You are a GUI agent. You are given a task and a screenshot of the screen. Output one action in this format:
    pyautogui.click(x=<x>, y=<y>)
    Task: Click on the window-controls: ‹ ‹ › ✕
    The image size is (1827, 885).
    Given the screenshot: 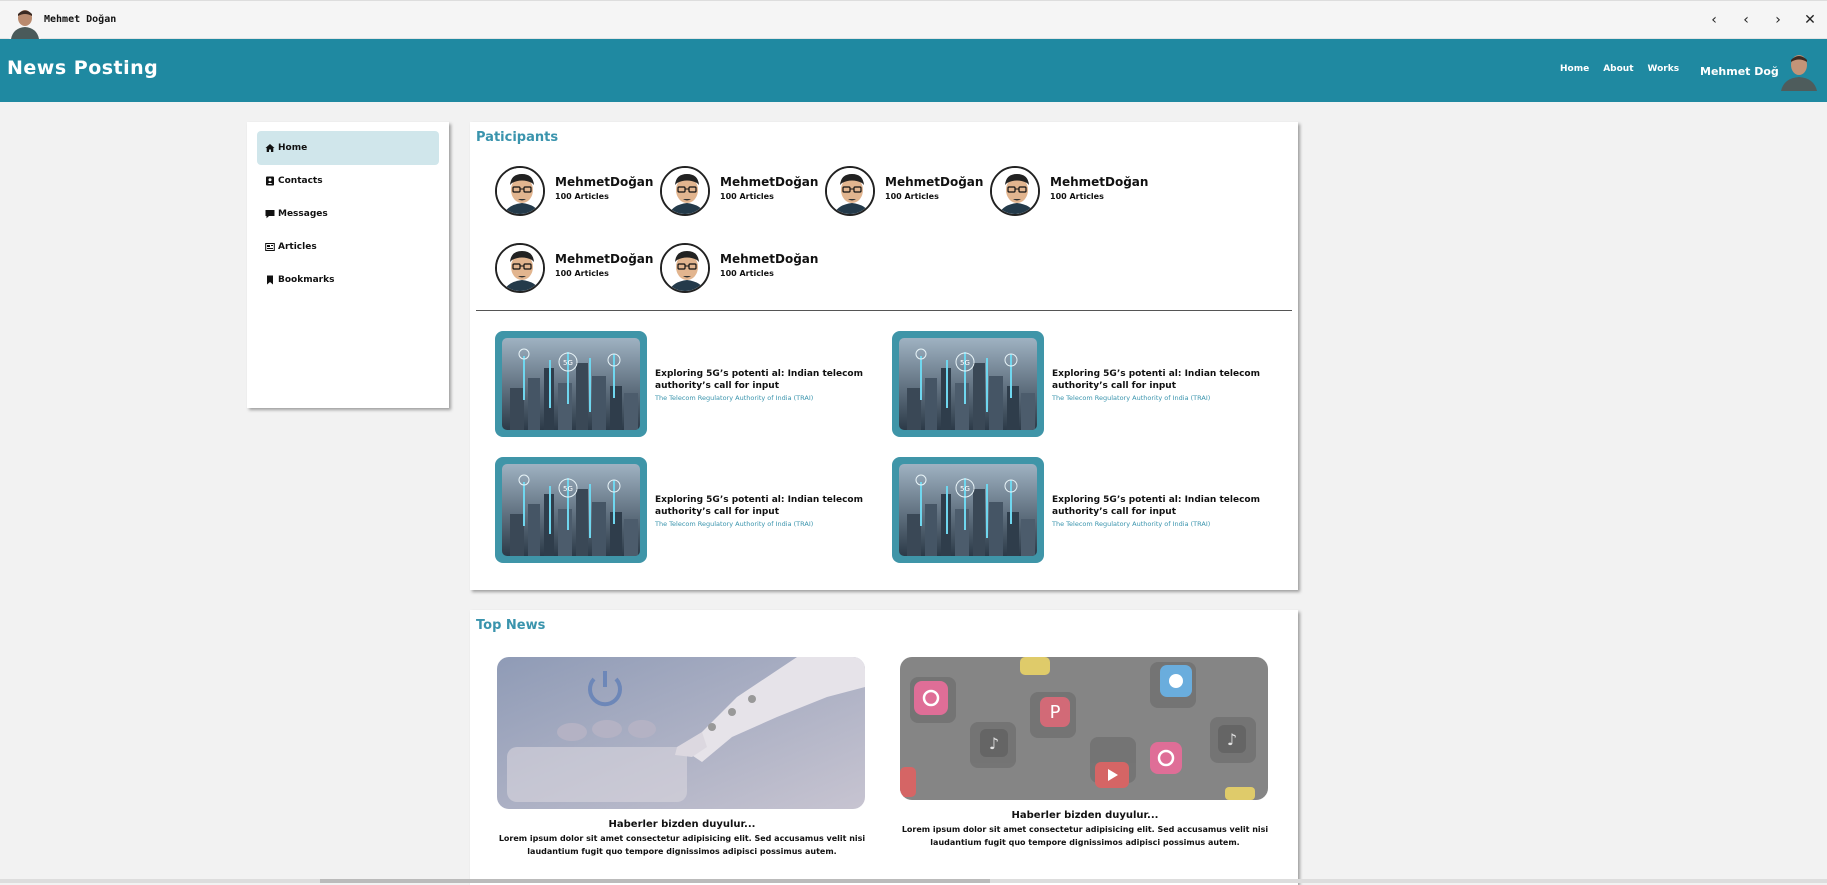 What is the action you would take?
    pyautogui.click(x=1762, y=20)
    